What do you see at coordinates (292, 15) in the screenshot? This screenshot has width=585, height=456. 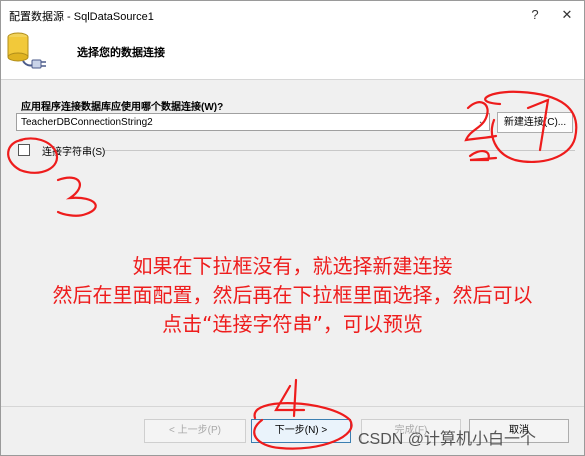 I see `title-bar: 配置数据源 - SqlDataSource1 ? ✕` at bounding box center [292, 15].